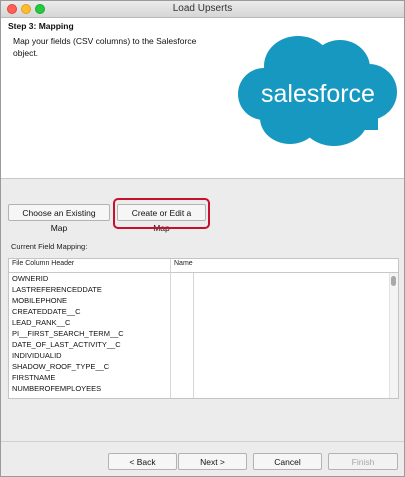 The height and width of the screenshot is (477, 405). I want to click on cancel-button: Cancel, so click(287, 461).